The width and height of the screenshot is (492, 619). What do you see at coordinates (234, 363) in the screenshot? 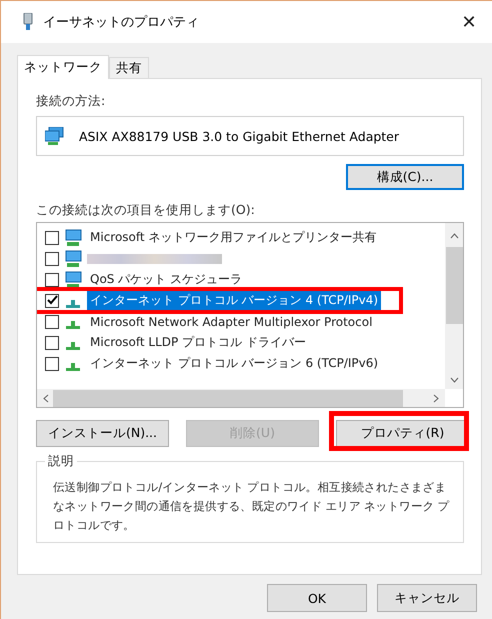
I see `list-item: インターネット プロトコル バージョン 6 (TCP/IPv6)` at bounding box center [234, 363].